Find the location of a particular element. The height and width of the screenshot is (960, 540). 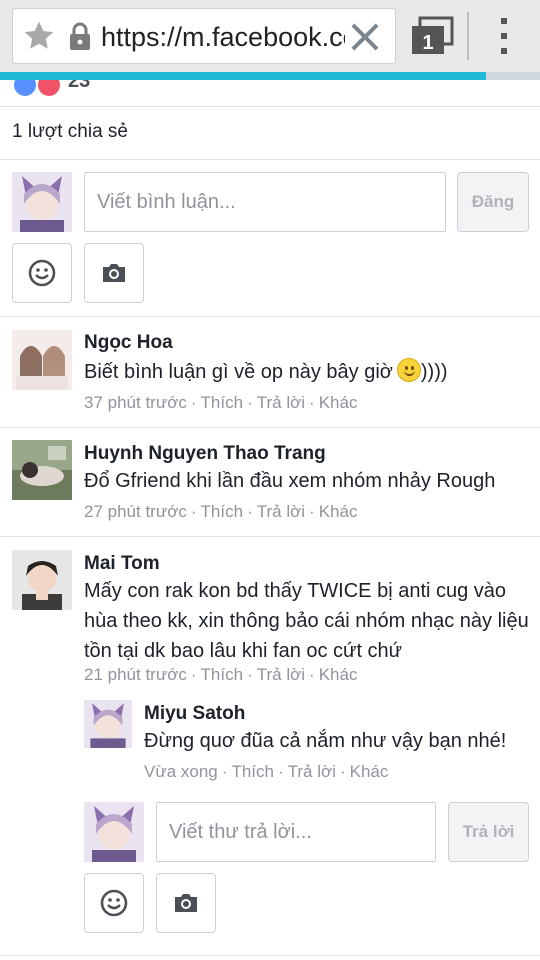

page-load-progress is located at coordinates (270, 76).